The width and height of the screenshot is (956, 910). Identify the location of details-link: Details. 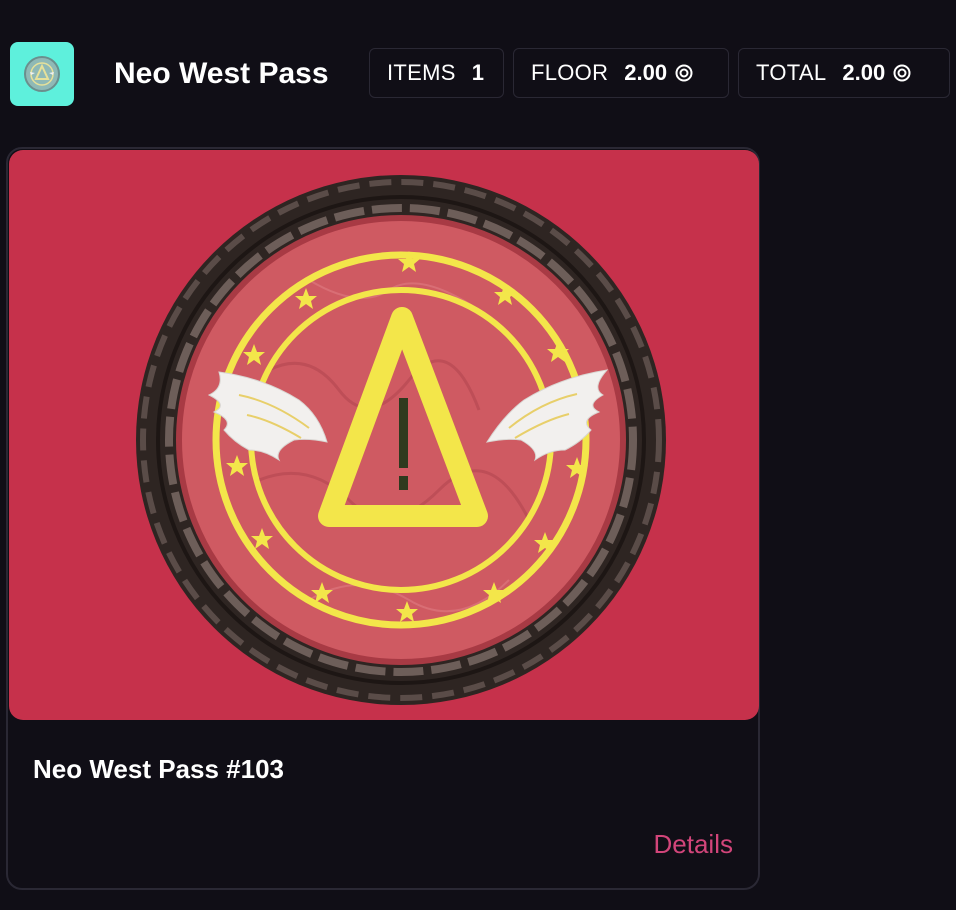
(693, 844).